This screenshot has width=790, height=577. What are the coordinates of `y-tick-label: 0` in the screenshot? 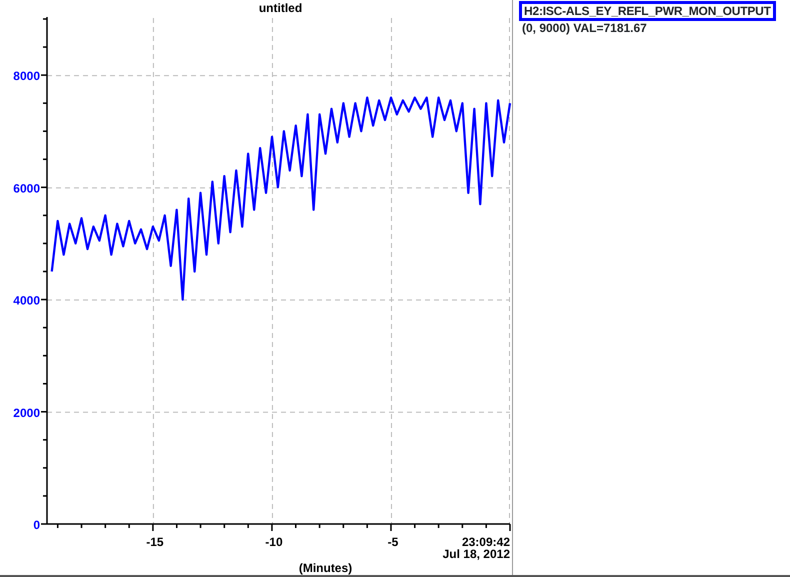 It's located at (36, 525).